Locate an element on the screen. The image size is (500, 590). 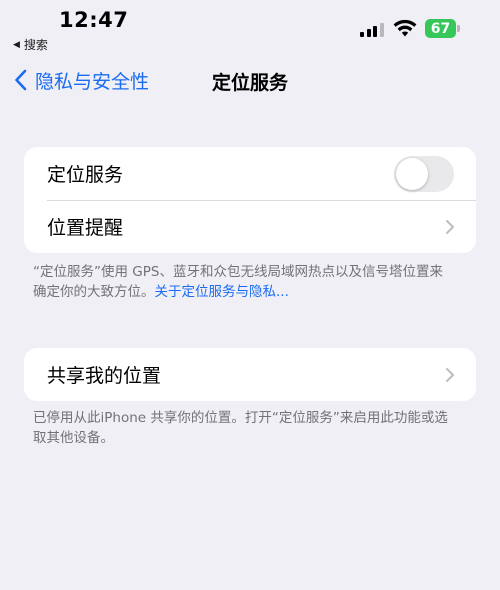
status-time: 12:47 is located at coordinates (94, 20).